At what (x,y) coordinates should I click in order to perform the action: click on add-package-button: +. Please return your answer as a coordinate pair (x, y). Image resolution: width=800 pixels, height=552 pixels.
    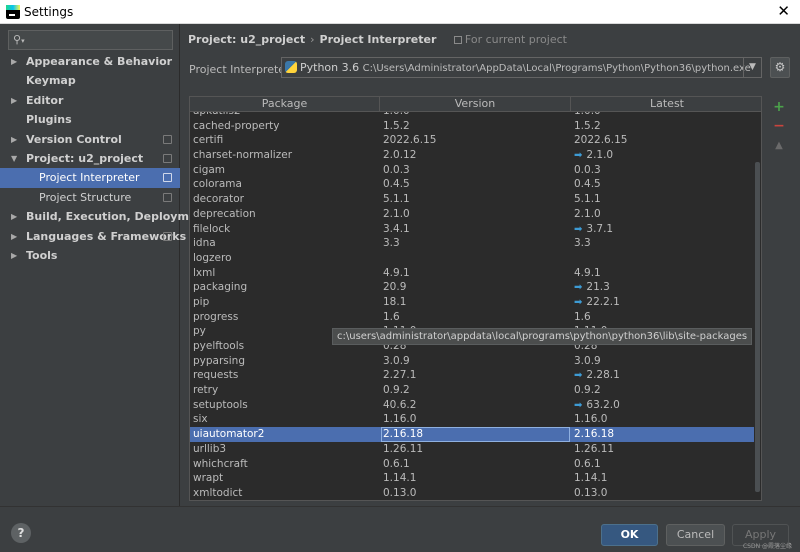
    Looking at the image, I should click on (779, 108).